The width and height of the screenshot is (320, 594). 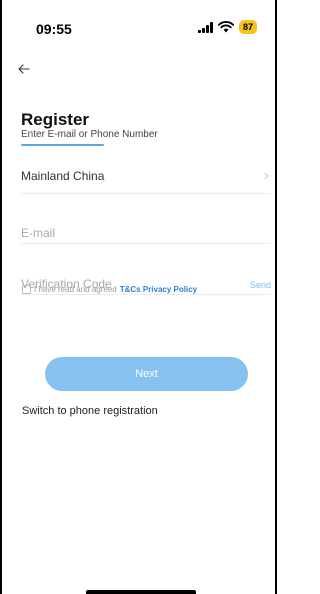 I want to click on home-indicator, so click(x=141, y=592).